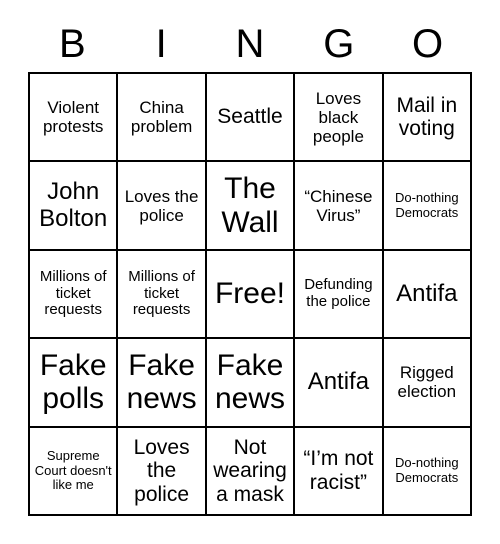  I want to click on bingo-cell-r3c1: Millions of ticket requests, so click(74, 295).